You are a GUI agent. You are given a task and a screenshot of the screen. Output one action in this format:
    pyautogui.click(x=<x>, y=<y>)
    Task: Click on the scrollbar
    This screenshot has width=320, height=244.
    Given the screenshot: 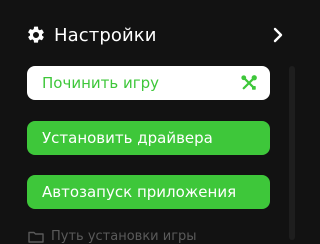 What is the action you would take?
    pyautogui.click(x=292, y=153)
    